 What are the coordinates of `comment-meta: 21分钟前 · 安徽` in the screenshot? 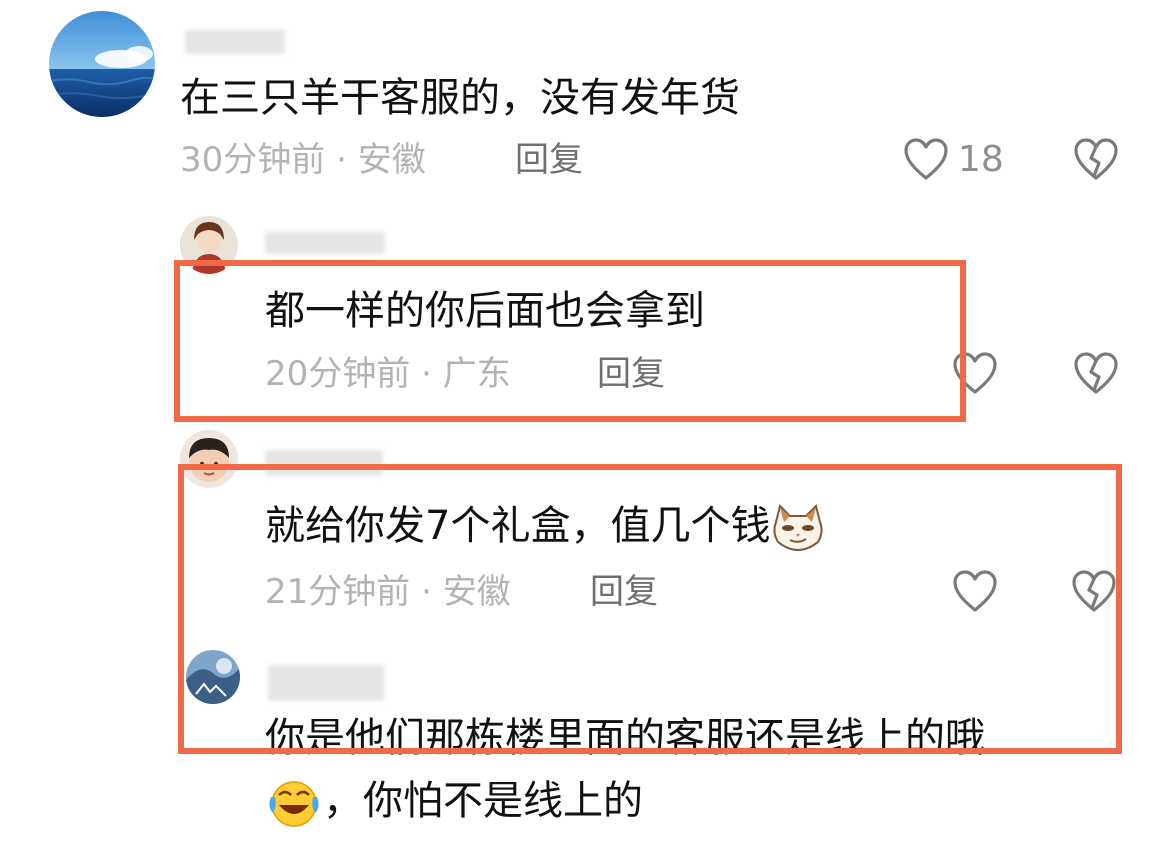 It's located at (388, 592).